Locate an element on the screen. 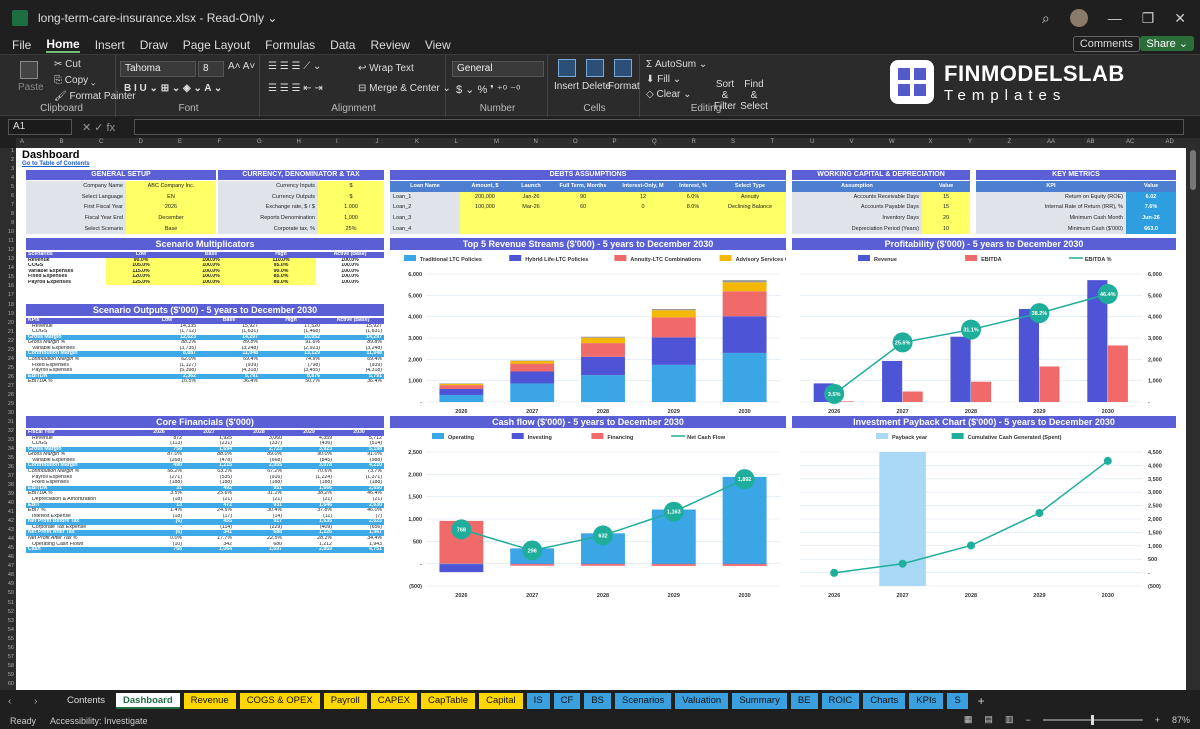 This screenshot has width=1200, height=729. zoom-slider is located at coordinates (1092, 719).